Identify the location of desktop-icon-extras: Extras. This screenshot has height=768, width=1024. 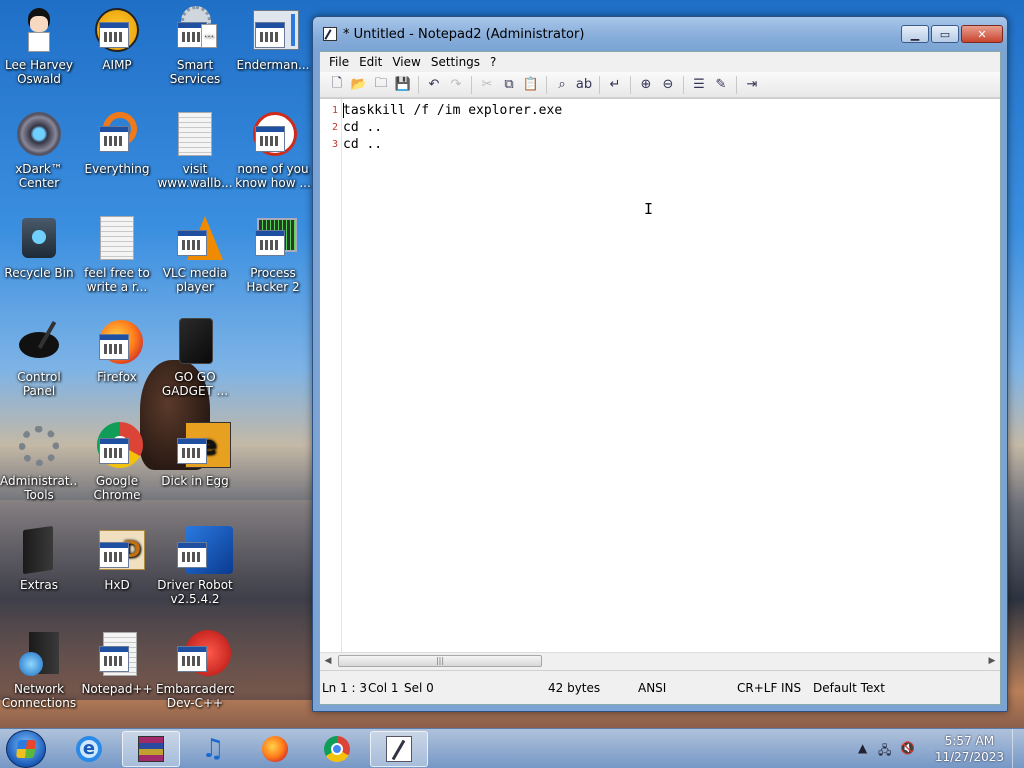
(39, 575).